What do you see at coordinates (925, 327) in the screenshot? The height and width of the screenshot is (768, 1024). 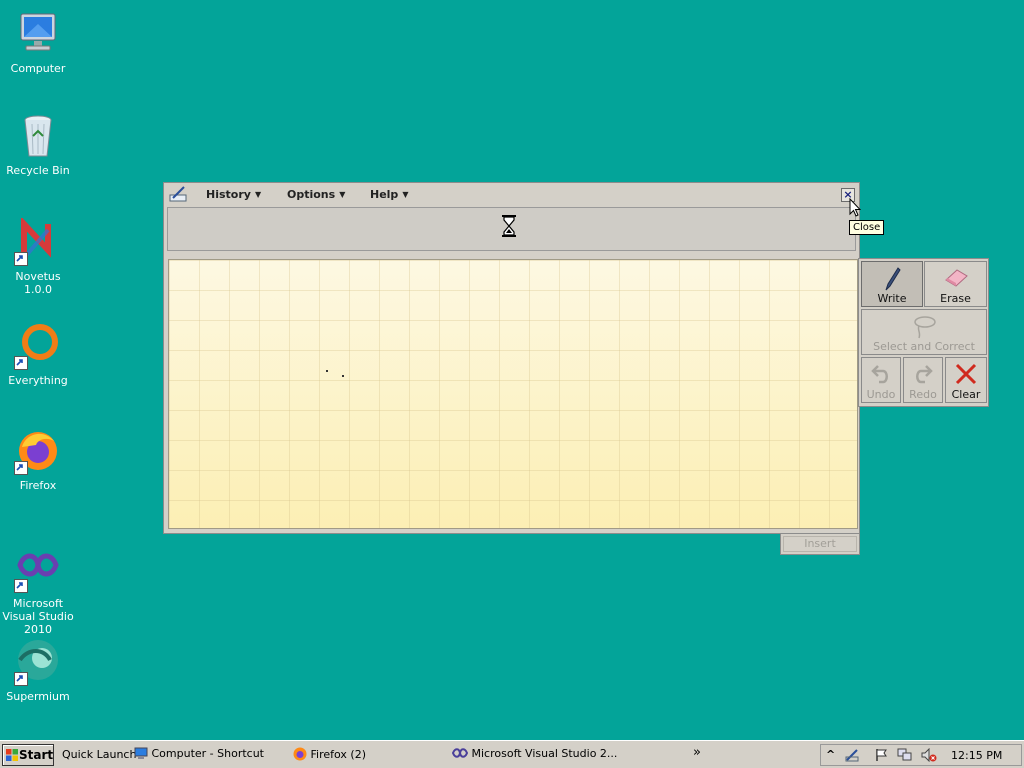 I see `lasso-icon` at bounding box center [925, 327].